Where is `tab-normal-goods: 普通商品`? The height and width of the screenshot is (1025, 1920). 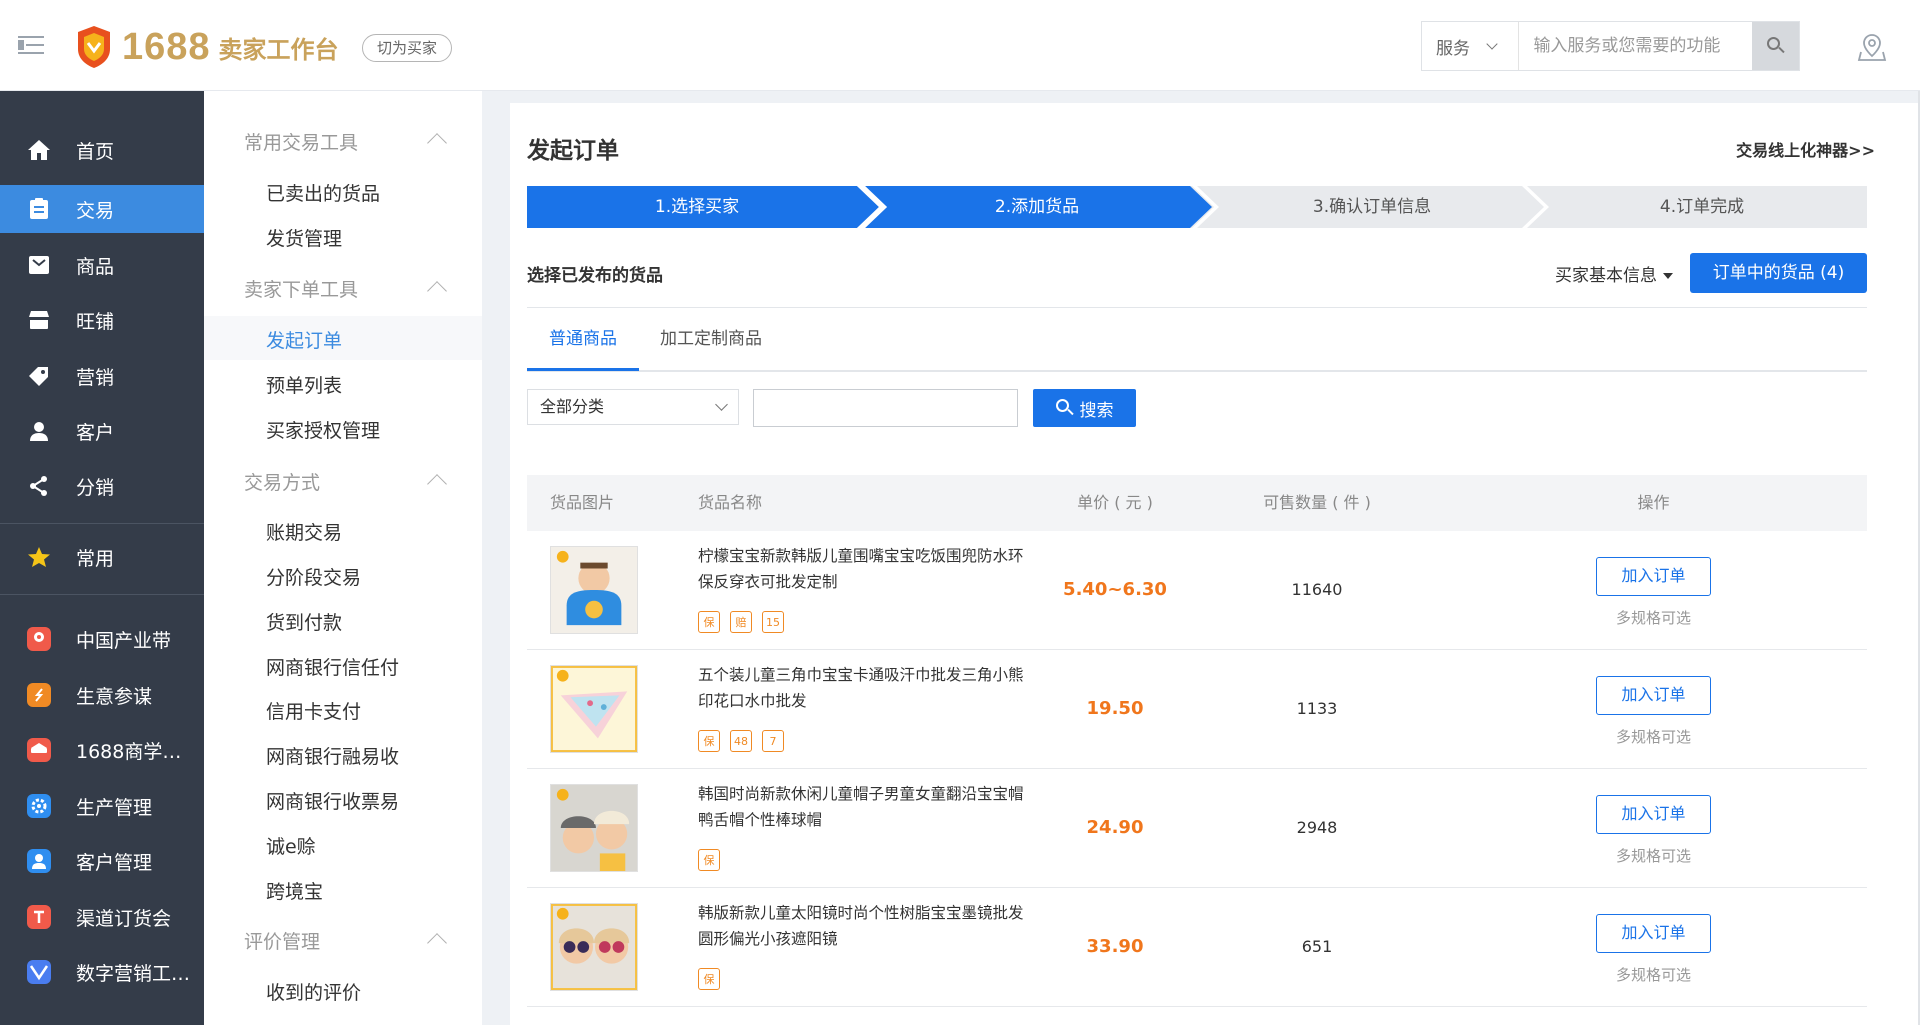
tab-normal-goods: 普通商品 is located at coordinates (583, 339).